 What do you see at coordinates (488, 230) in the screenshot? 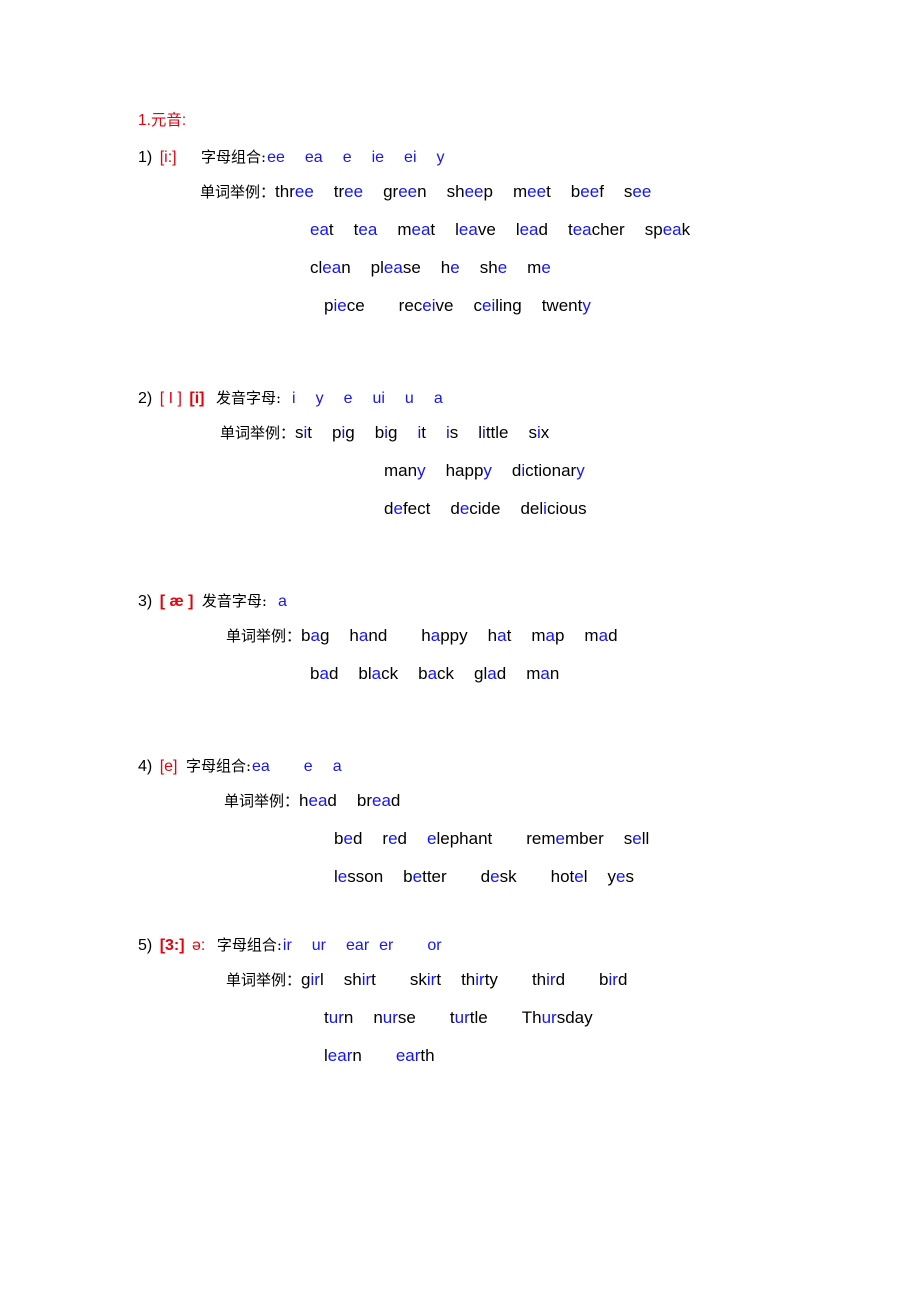
I see `entry-1-example-row-2: eat tea meat leave lead teacher speak` at bounding box center [488, 230].